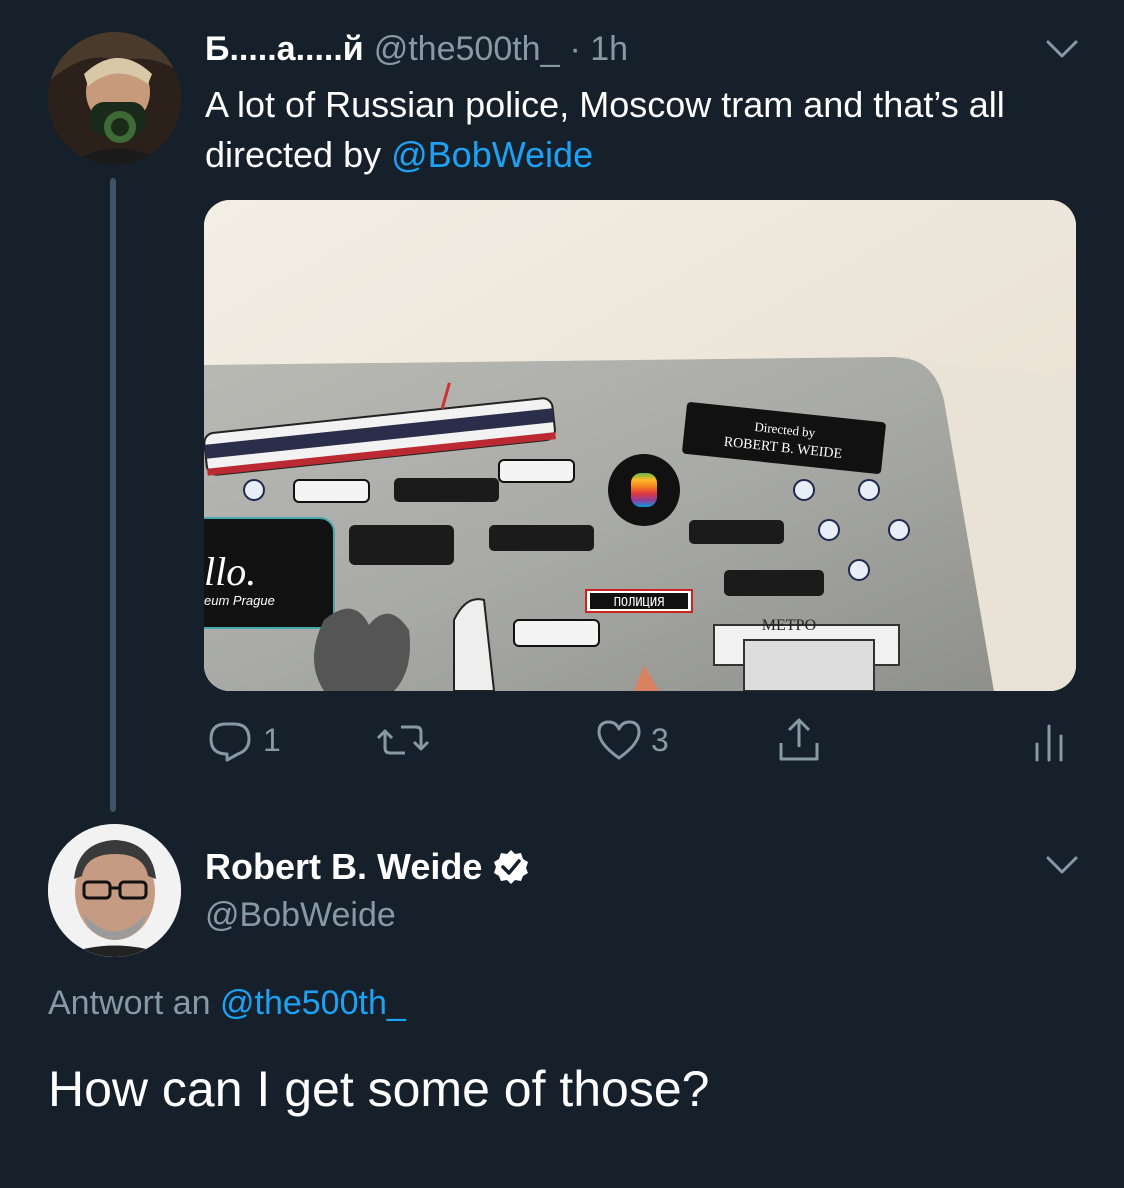 This screenshot has height=1188, width=1124. What do you see at coordinates (619, 740) in the screenshot?
I see `like-icon` at bounding box center [619, 740].